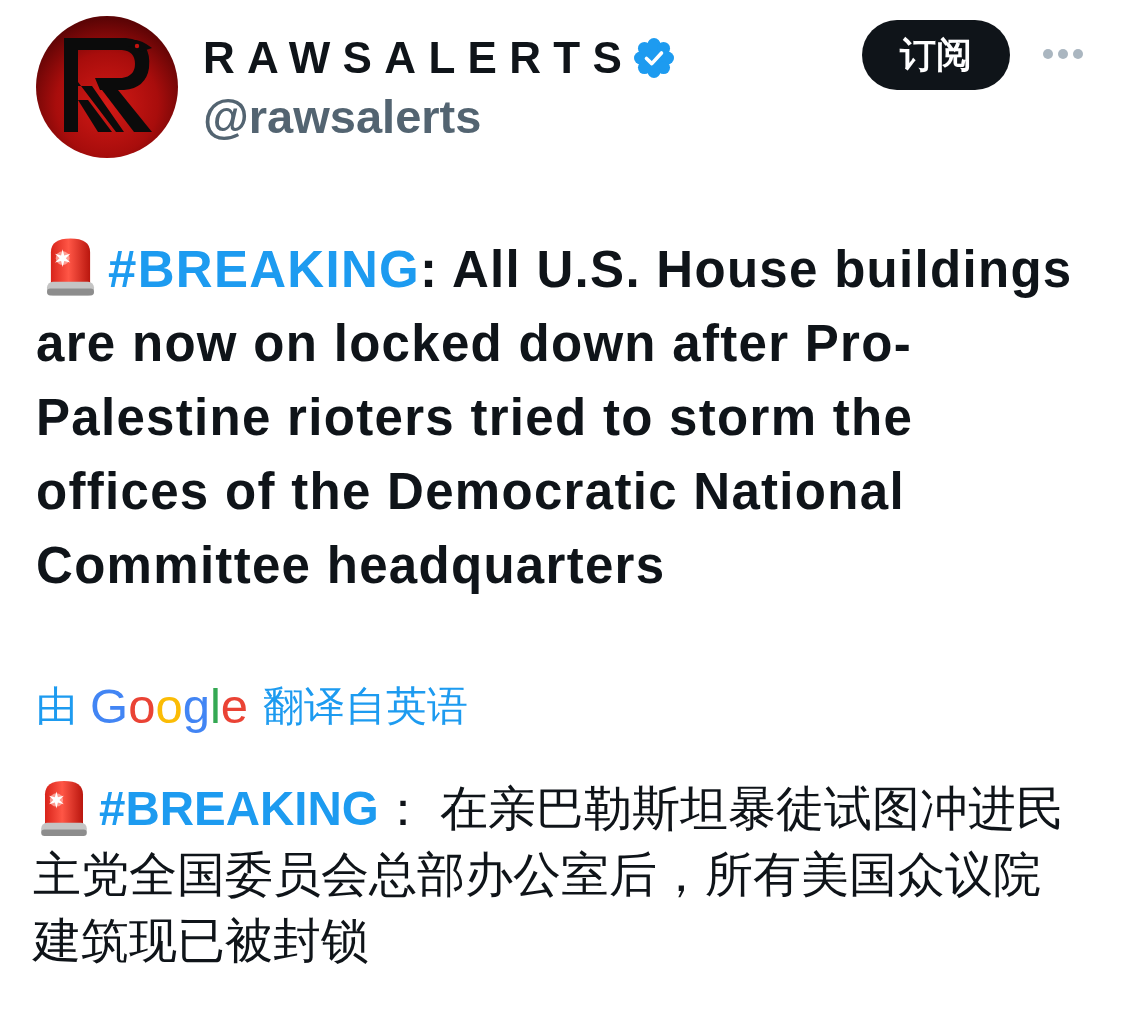 This screenshot has height=1014, width=1125. I want to click on user-handle: @rawsalerts, so click(342, 117).